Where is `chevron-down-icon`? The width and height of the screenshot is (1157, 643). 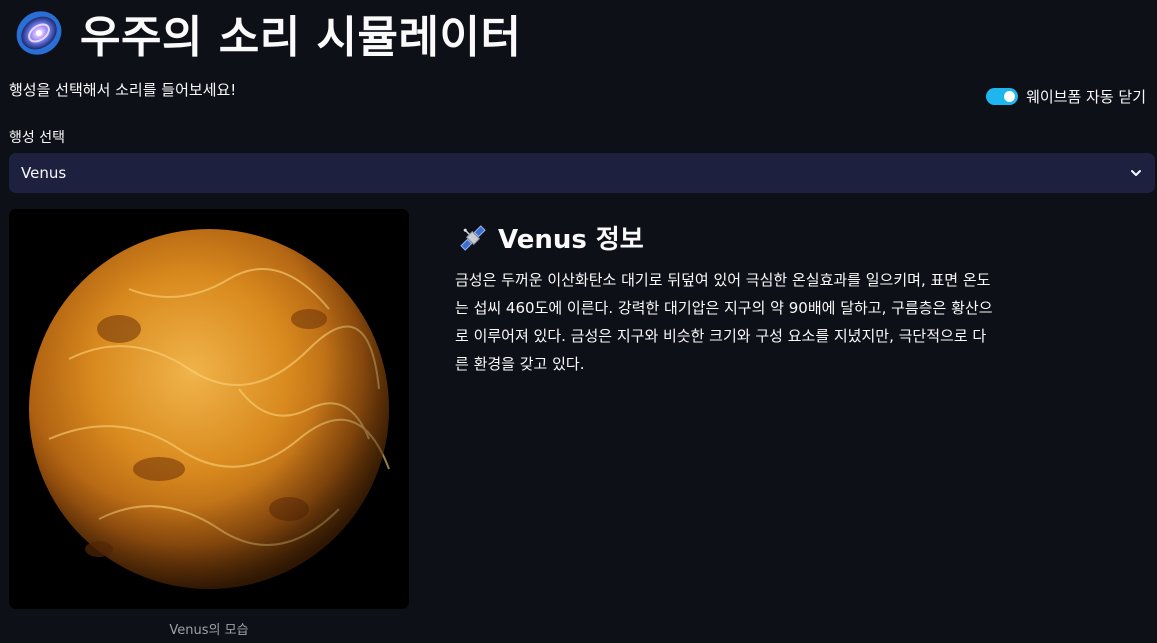
chevron-down-icon is located at coordinates (1136, 173).